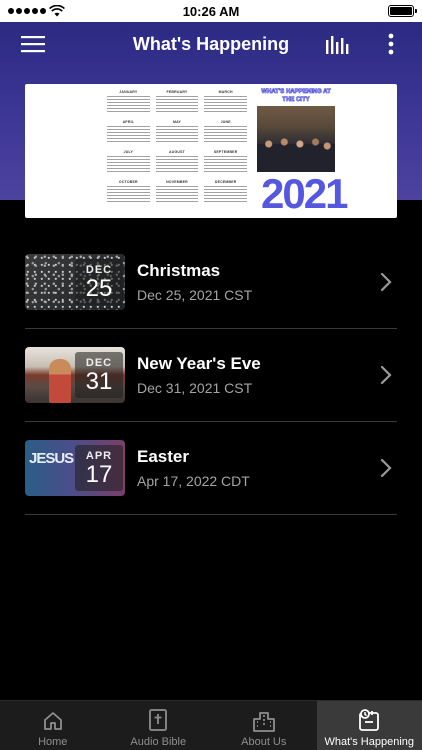 This screenshot has width=422, height=750. What do you see at coordinates (158, 720) in the screenshot?
I see `bible-icon` at bounding box center [158, 720].